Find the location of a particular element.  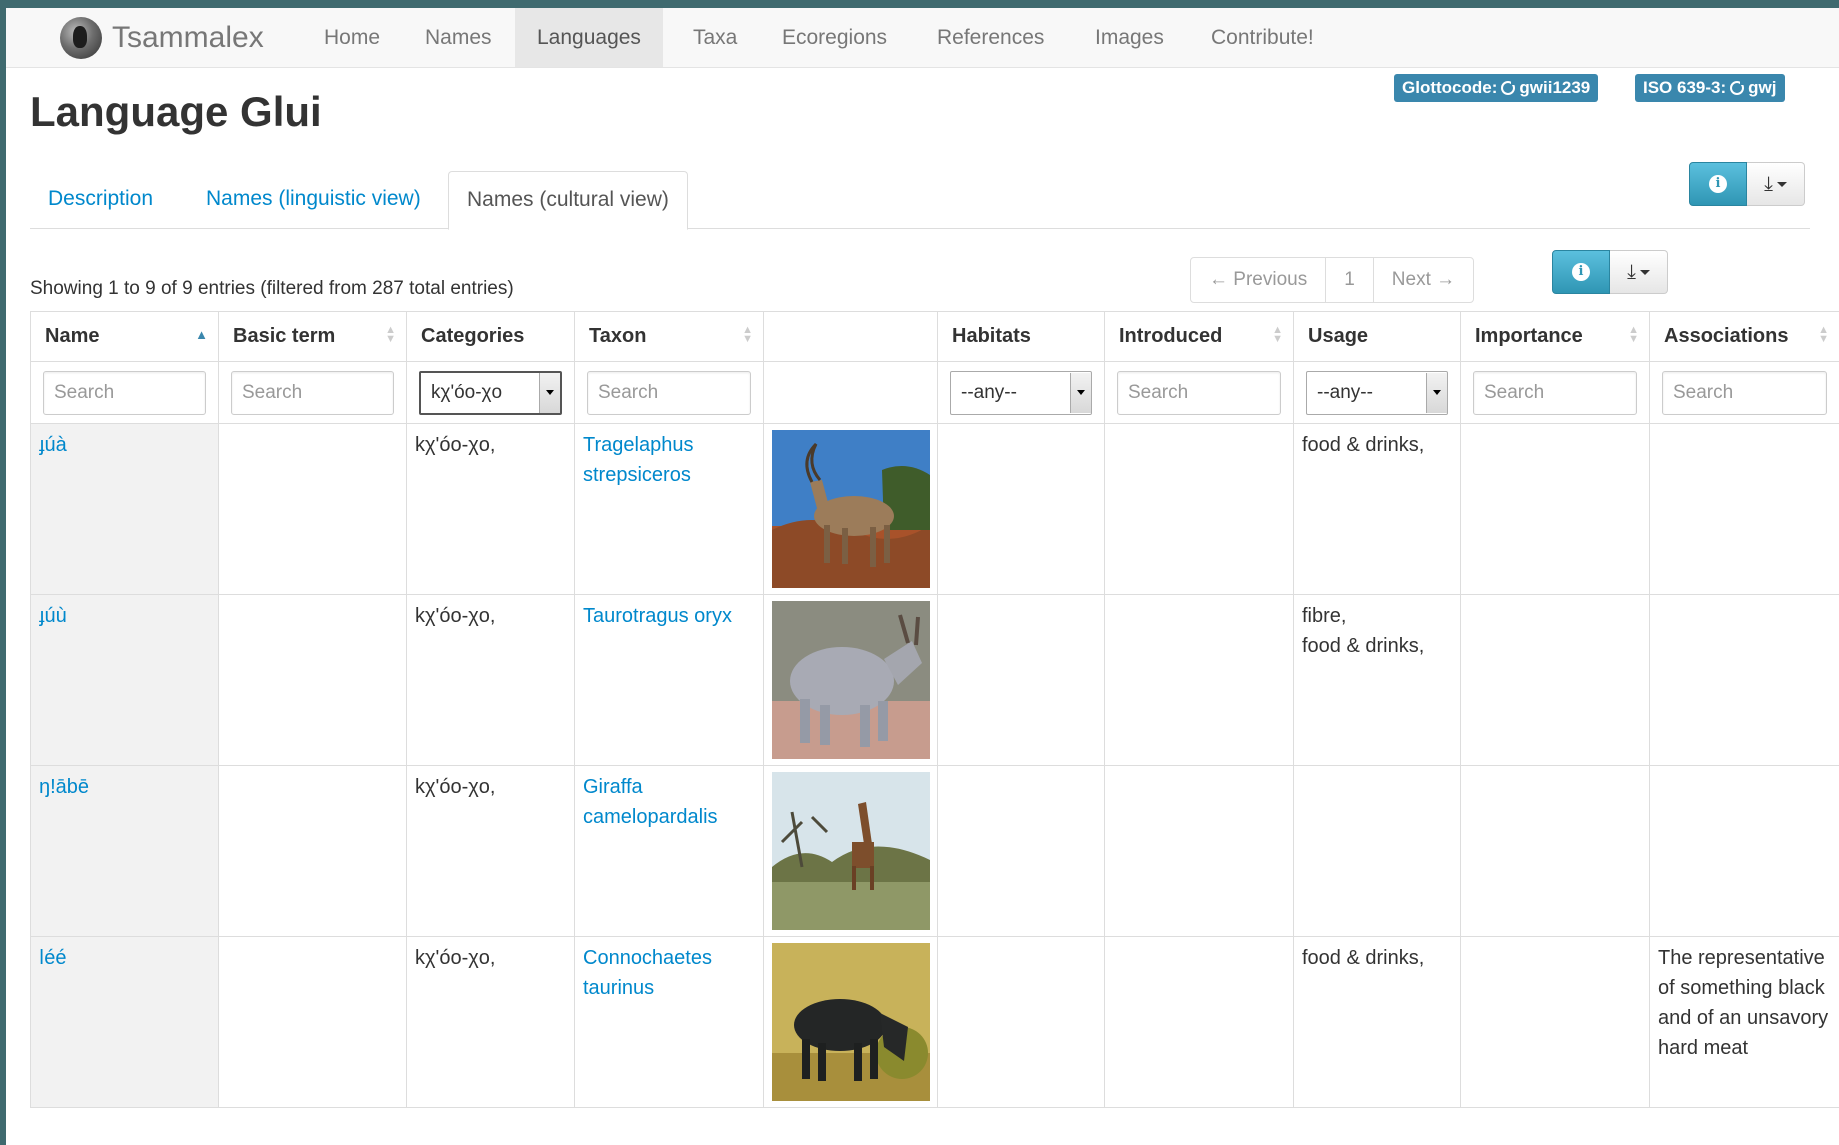

sort-asc-icon: ▲ is located at coordinates (201, 334).